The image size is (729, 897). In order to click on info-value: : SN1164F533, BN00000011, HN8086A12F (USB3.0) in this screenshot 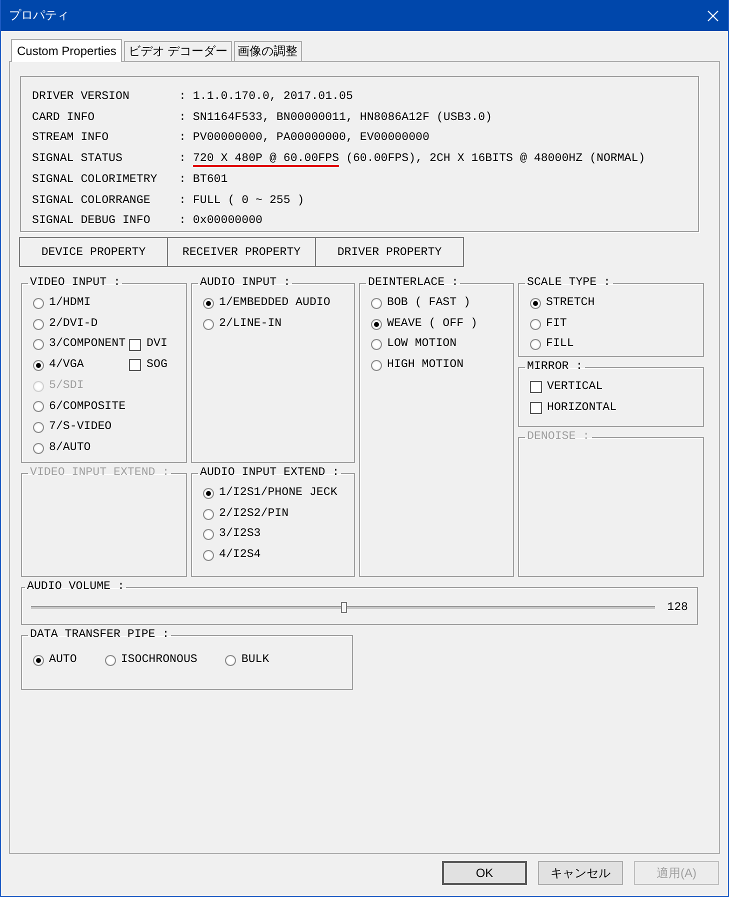, I will do `click(335, 118)`.